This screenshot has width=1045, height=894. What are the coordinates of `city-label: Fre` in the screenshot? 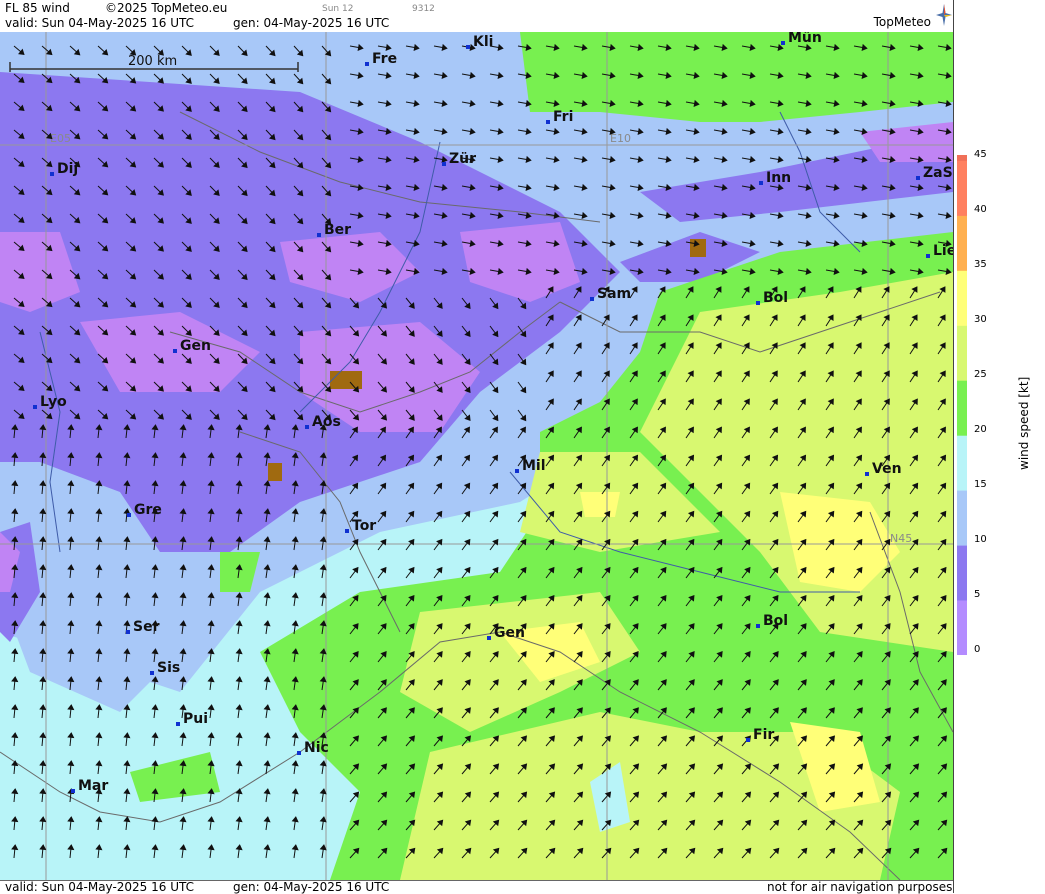 It's located at (384, 59).